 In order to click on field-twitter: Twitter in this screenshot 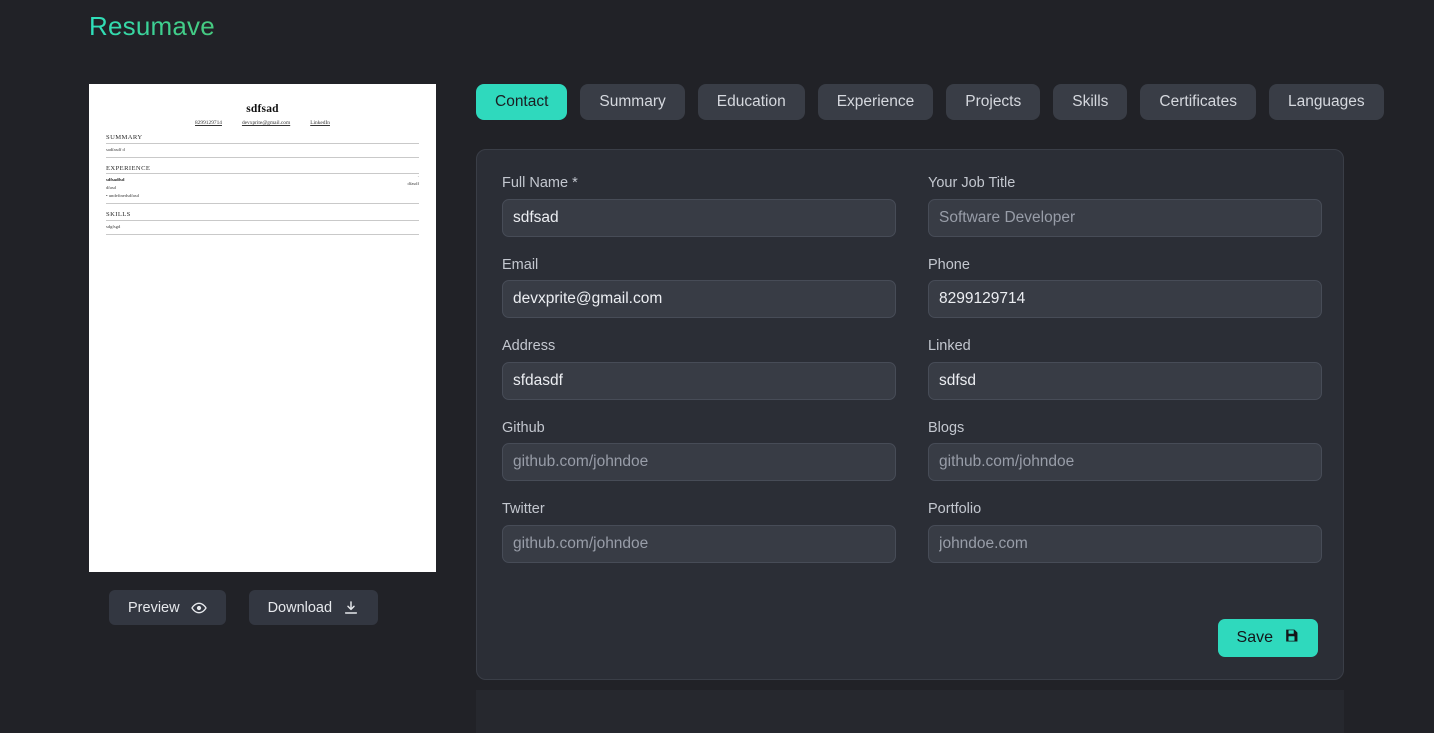, I will do `click(699, 532)`.